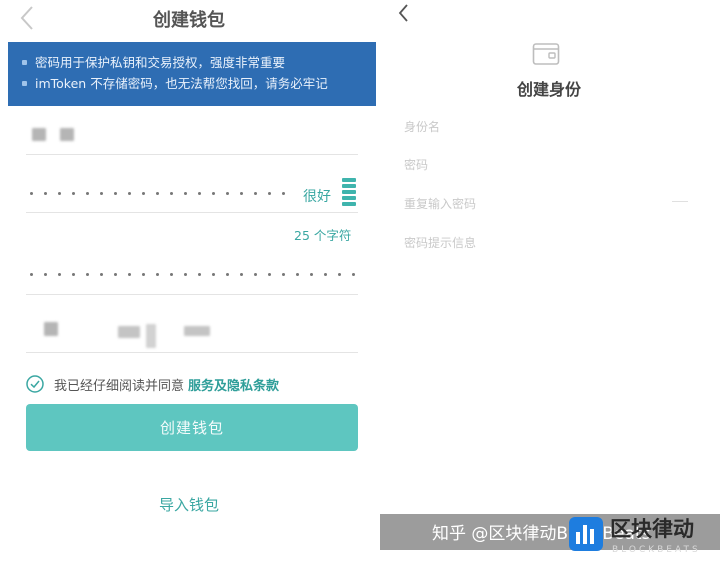  What do you see at coordinates (189, 20) in the screenshot?
I see `page-title: 创建钱包` at bounding box center [189, 20].